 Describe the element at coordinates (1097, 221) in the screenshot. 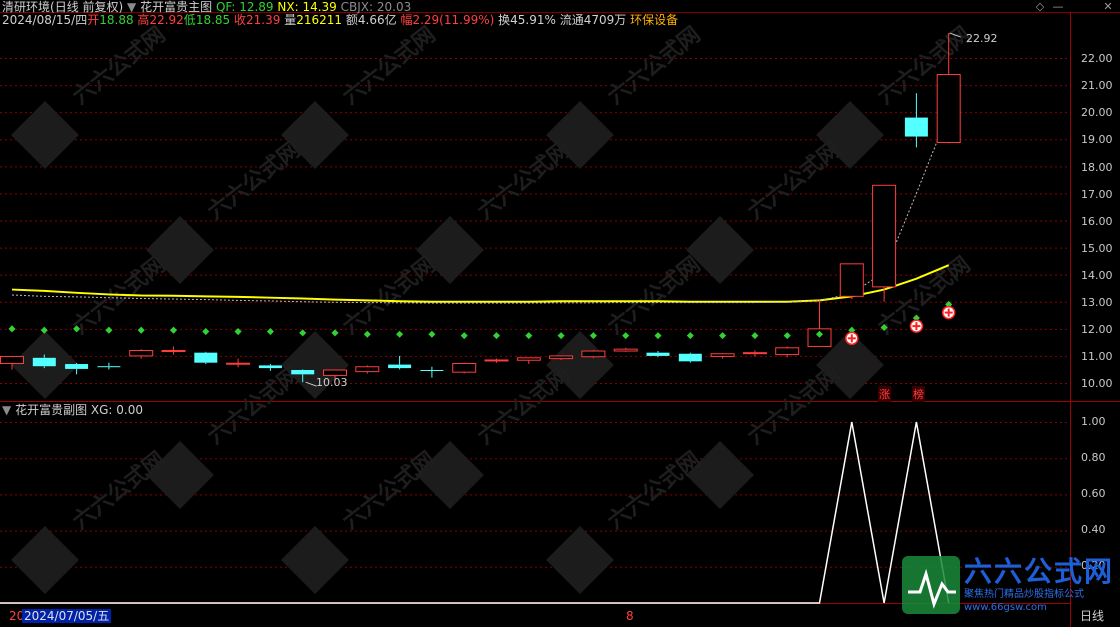

I see `price-tick: 16.00` at that location.